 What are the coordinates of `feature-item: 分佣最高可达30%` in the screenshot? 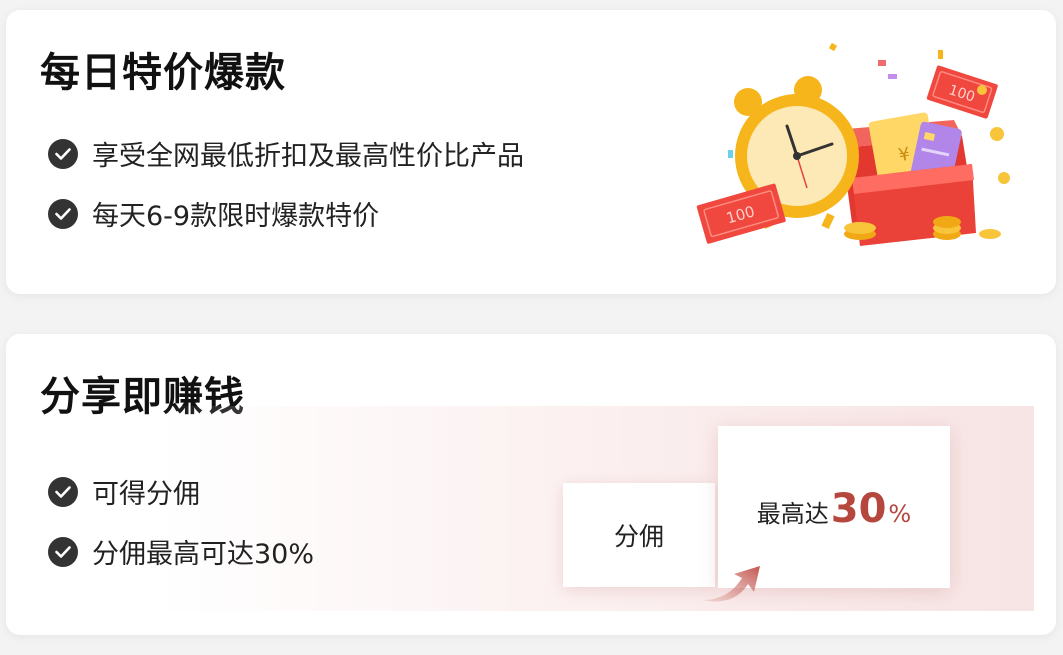 It's located at (181, 551).